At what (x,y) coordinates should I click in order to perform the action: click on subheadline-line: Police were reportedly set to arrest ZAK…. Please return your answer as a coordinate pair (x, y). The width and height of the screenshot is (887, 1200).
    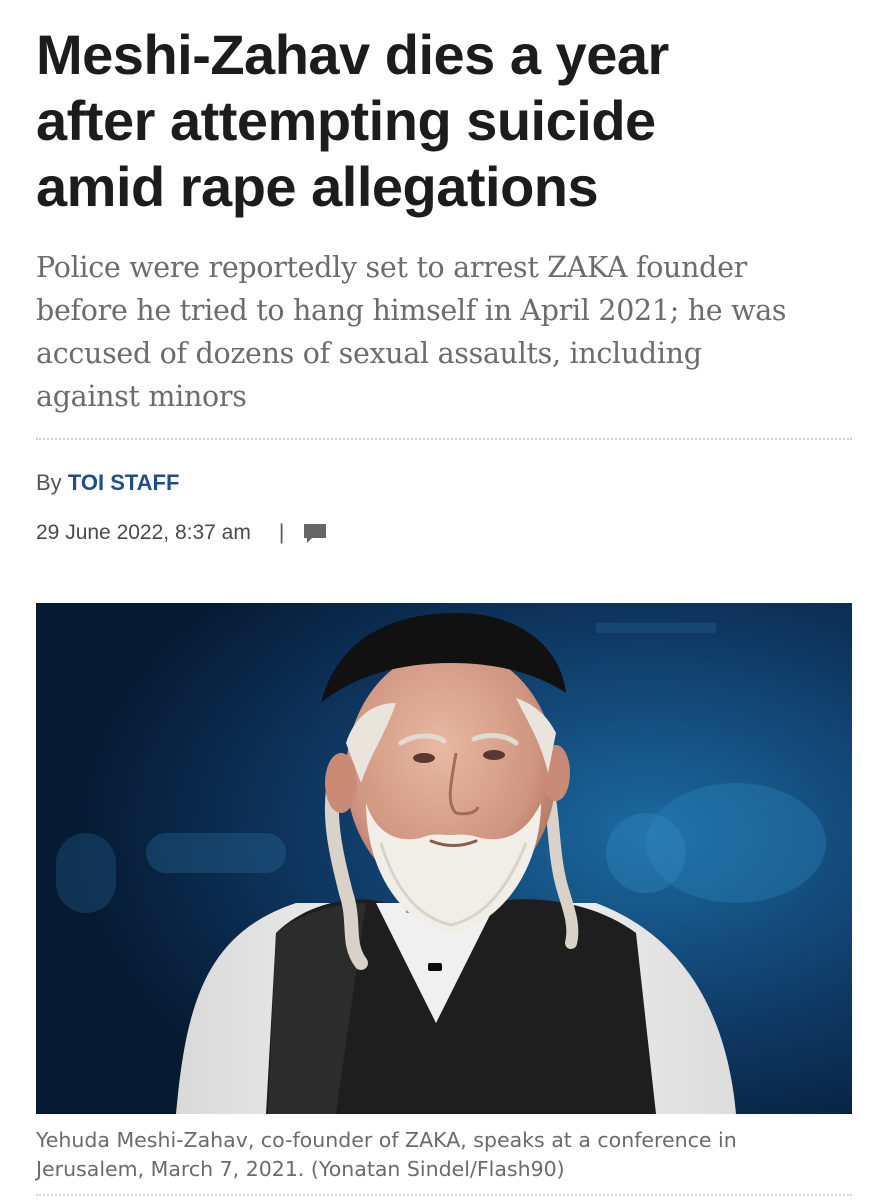
    Looking at the image, I should click on (391, 267).